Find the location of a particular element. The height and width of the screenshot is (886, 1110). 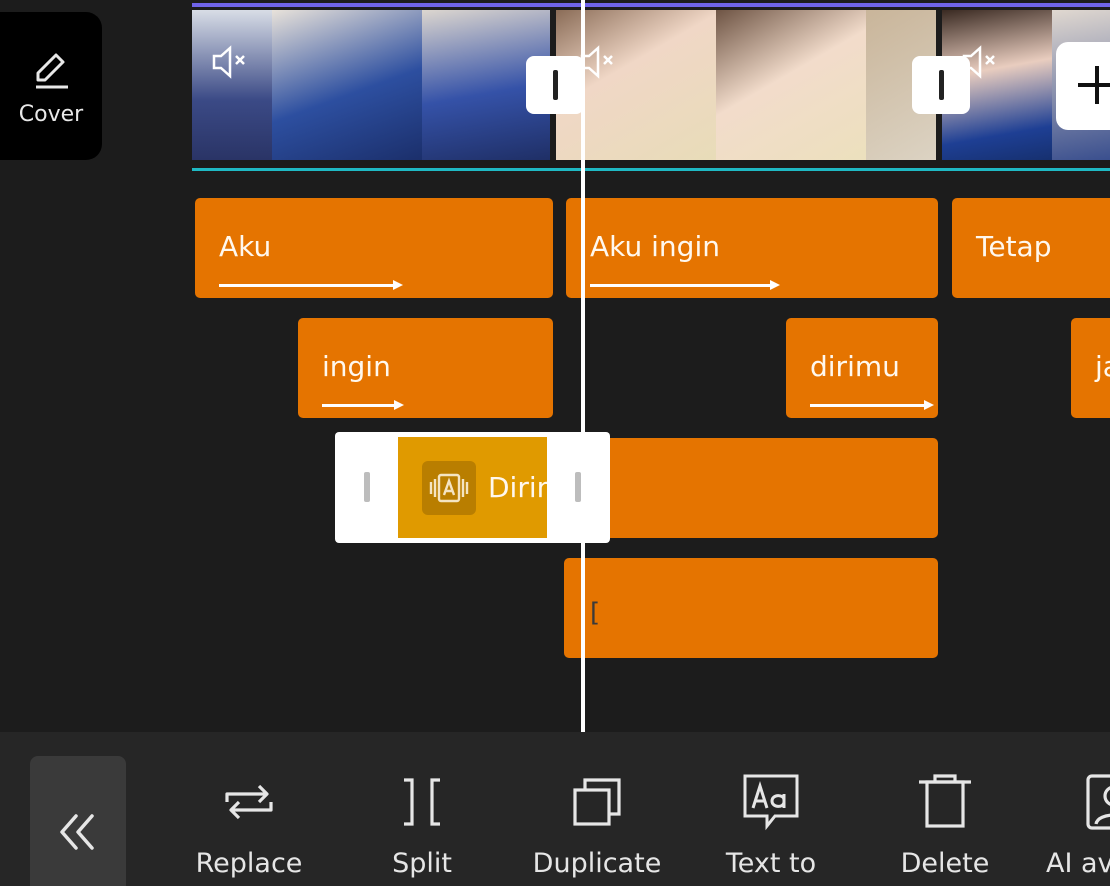

duplicate-icon is located at coordinates (597, 802).